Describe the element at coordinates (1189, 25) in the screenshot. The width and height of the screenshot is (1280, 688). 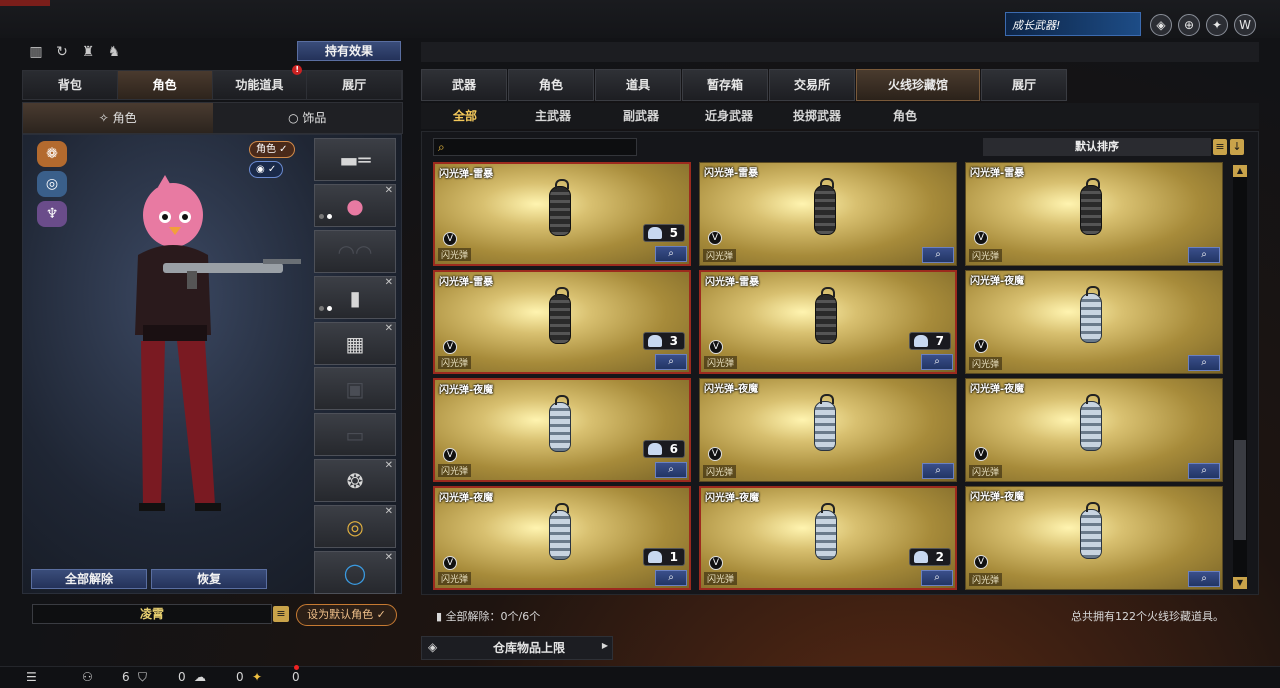
I see `target-icon: ⊕` at that location.